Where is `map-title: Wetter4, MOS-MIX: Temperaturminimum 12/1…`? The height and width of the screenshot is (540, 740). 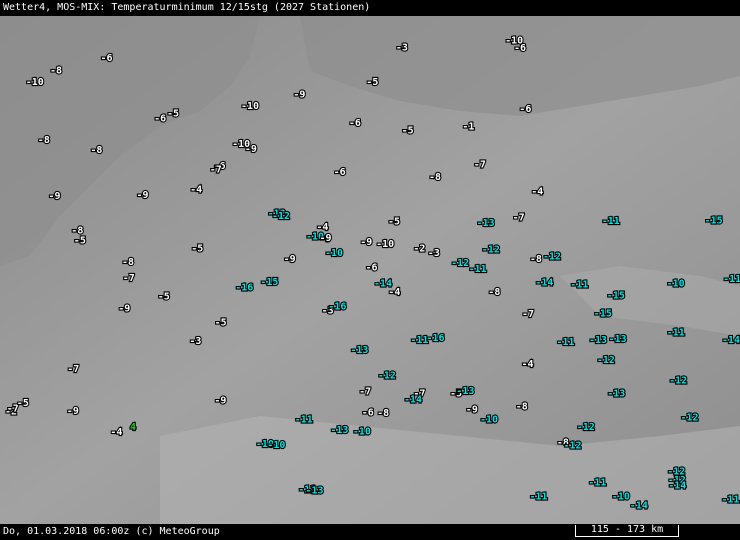
map-title: Wetter4, MOS-MIX: Temperaturminimum 12/1… is located at coordinates (187, 7).